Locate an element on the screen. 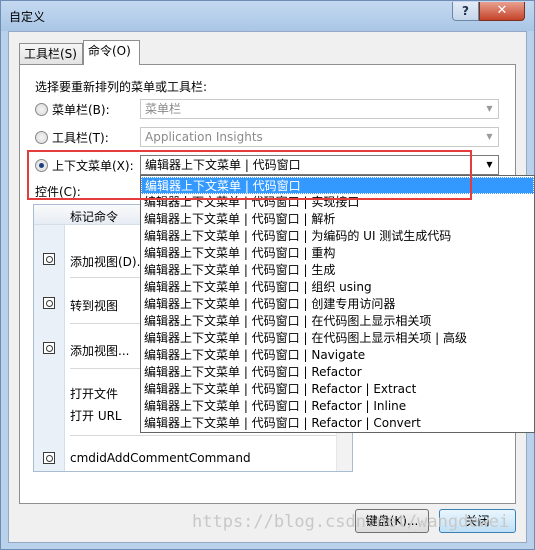 The image size is (535, 550). dropdown-item: 编辑器上下文菜单 | 代码窗口 | Refactor | Extract is located at coordinates (337, 389).